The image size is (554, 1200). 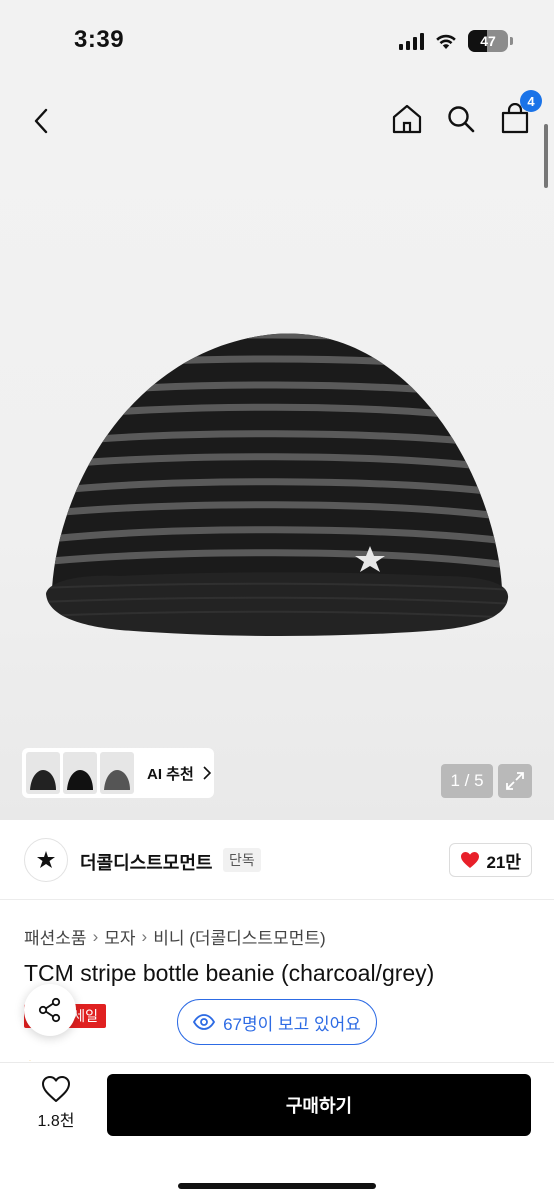 What do you see at coordinates (546, 156) in the screenshot?
I see `scrollbar` at bounding box center [546, 156].